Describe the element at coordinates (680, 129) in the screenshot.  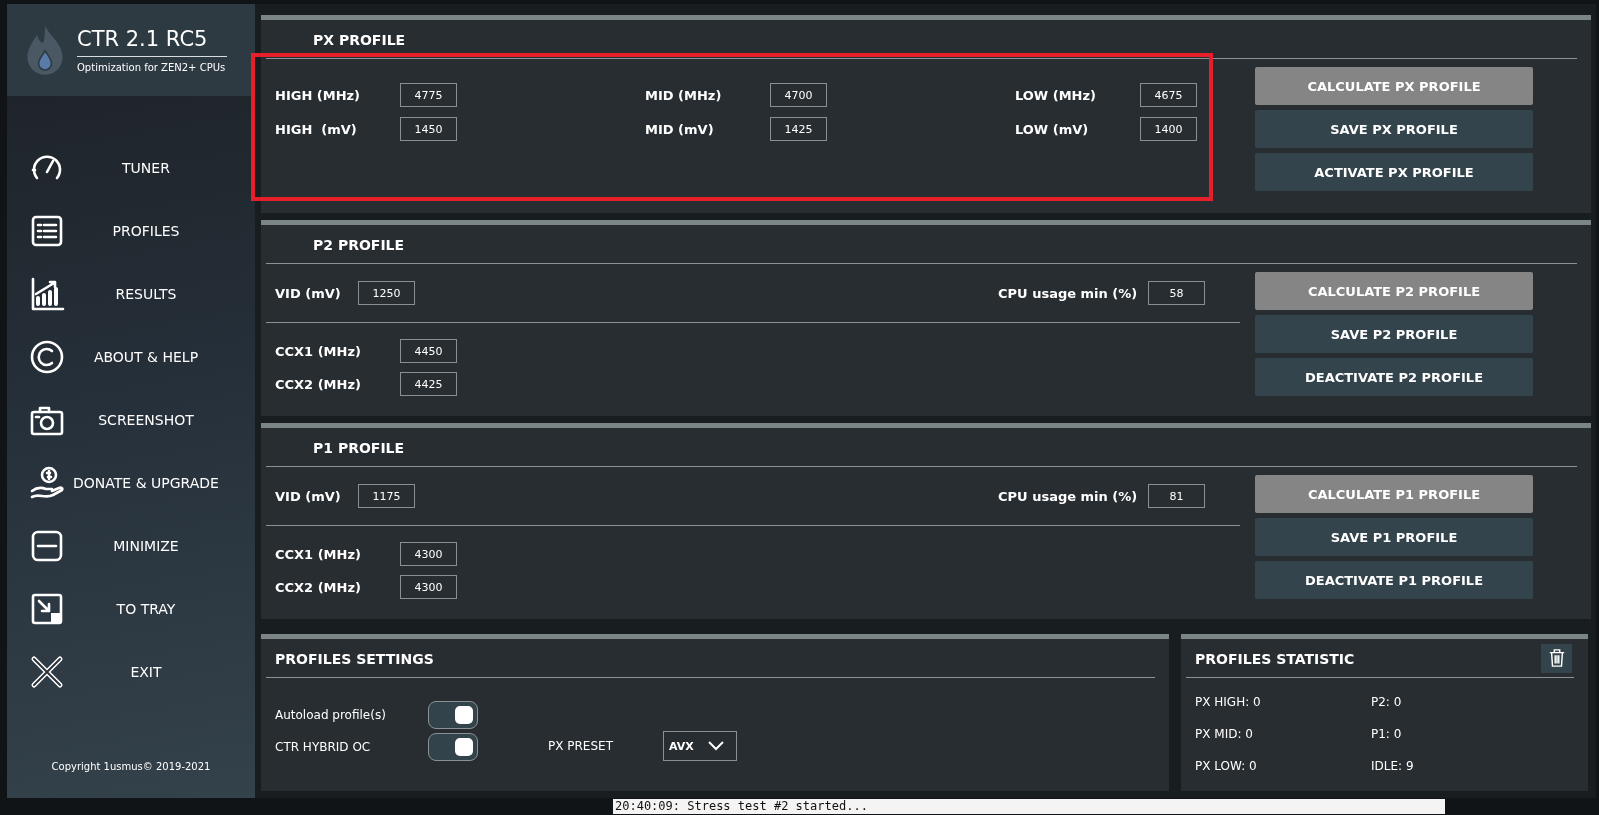
I see `field-label: MID (mV)` at that location.